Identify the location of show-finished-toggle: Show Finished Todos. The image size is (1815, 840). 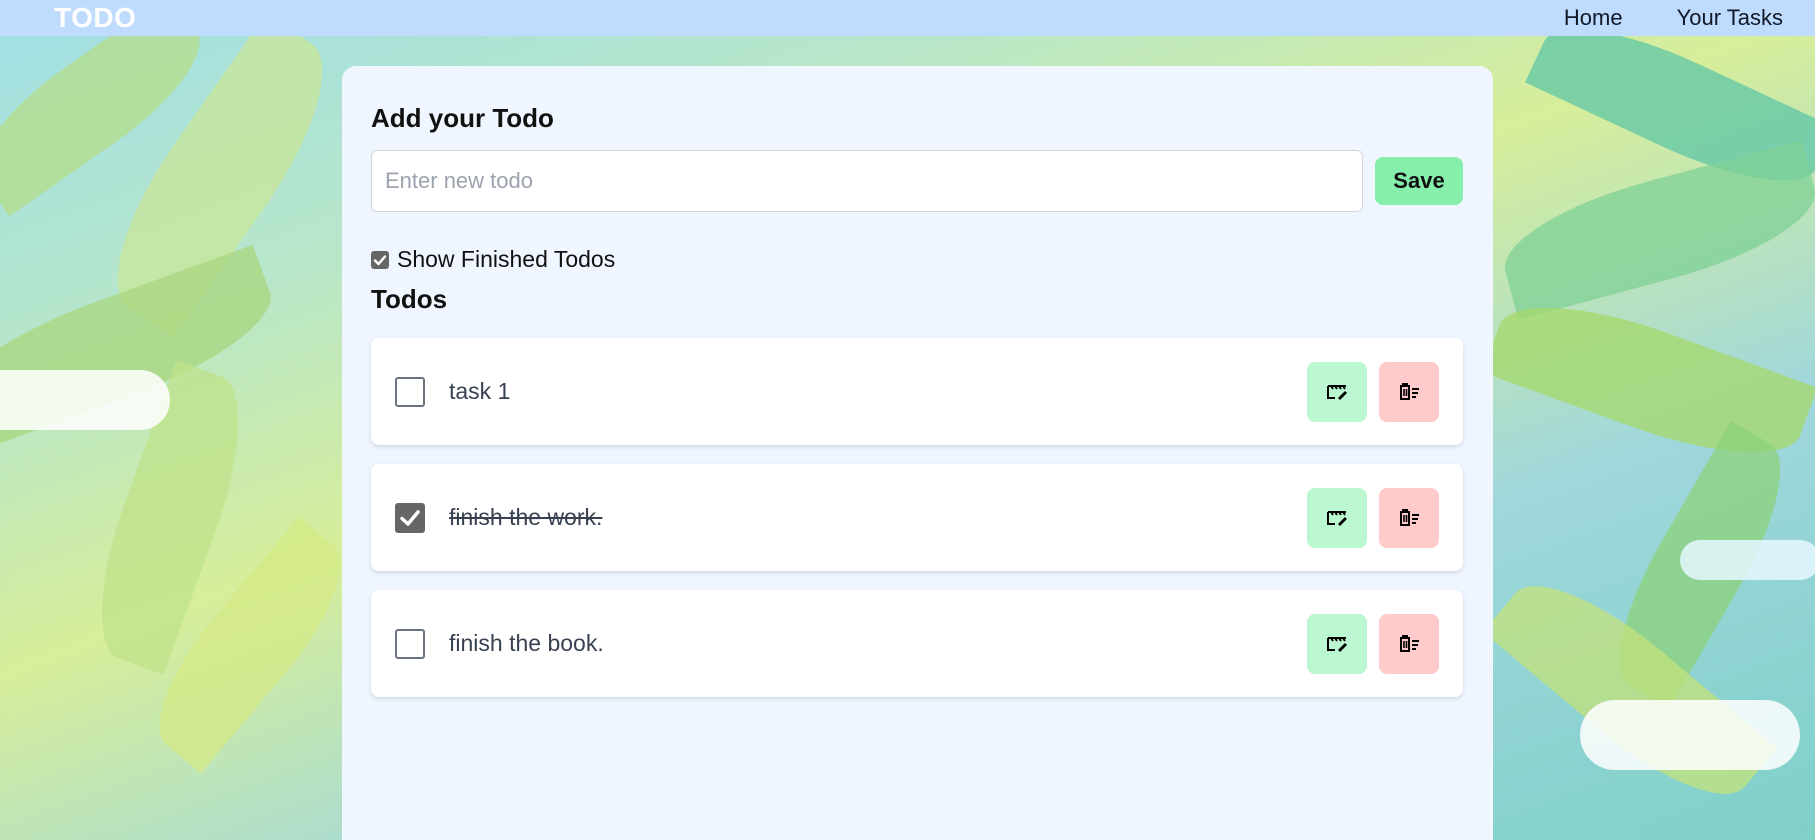
(493, 259).